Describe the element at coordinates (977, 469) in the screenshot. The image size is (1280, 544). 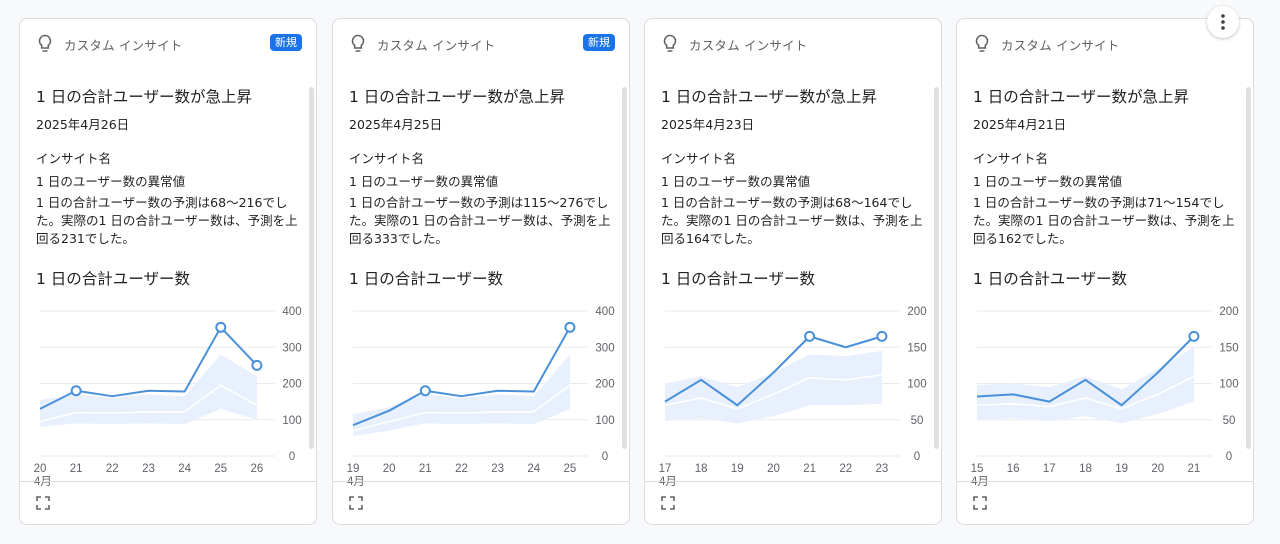
I see `x-tick-label: 15` at that location.